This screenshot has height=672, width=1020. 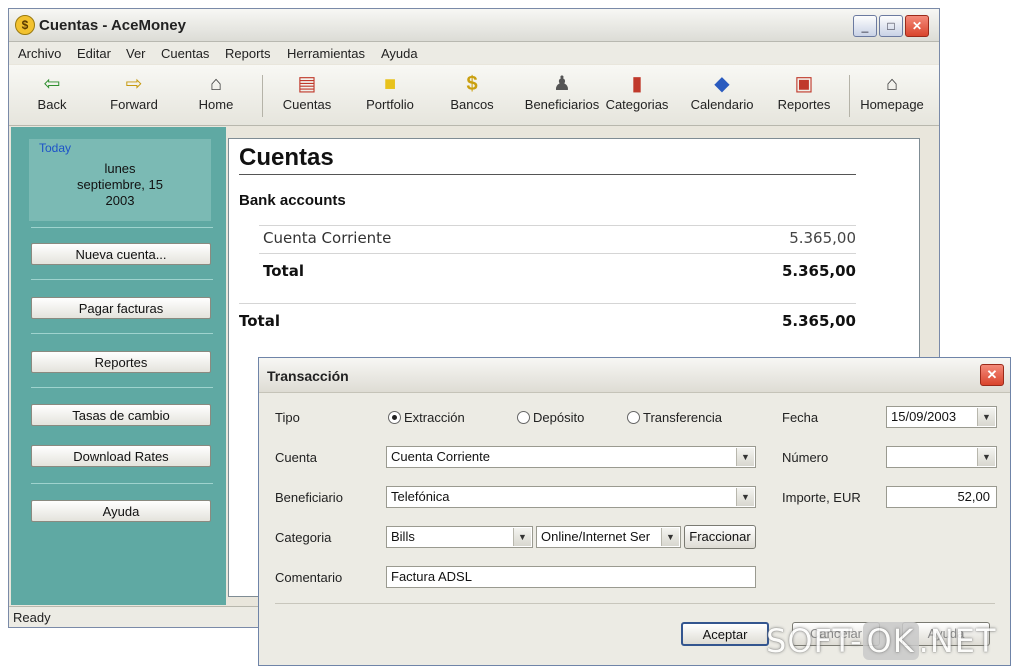 What do you see at coordinates (804, 84) in the screenshot?
I see `reports-icon: ▣` at bounding box center [804, 84].